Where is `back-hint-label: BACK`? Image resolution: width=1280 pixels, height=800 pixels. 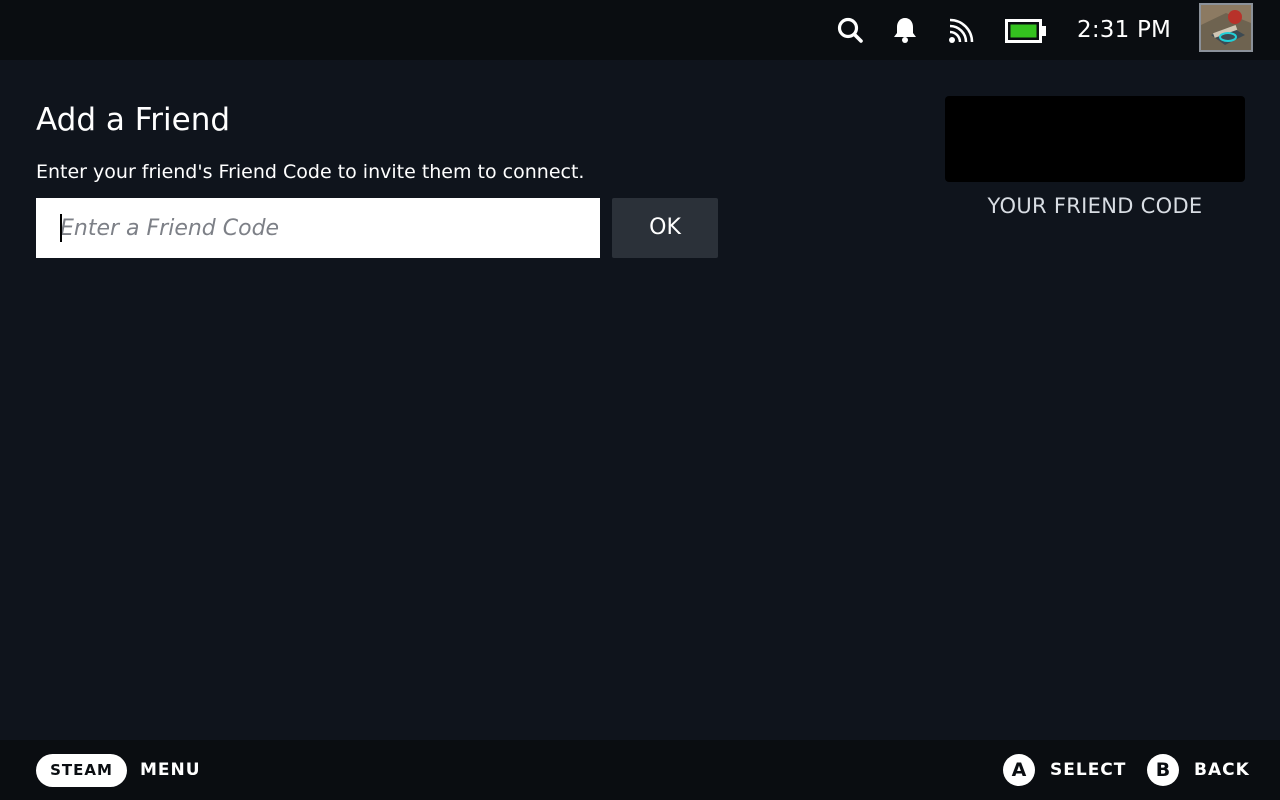
back-hint-label: BACK is located at coordinates (1222, 770).